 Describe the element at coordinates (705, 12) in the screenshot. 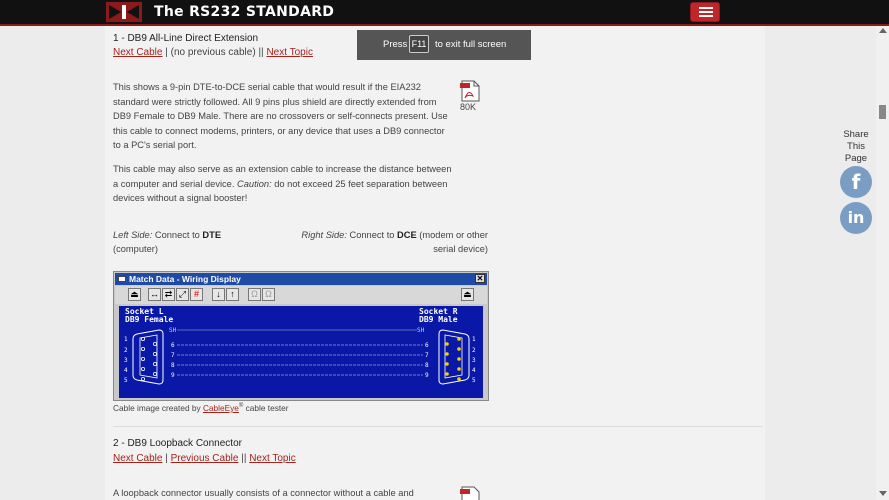

I see `menu-button` at that location.